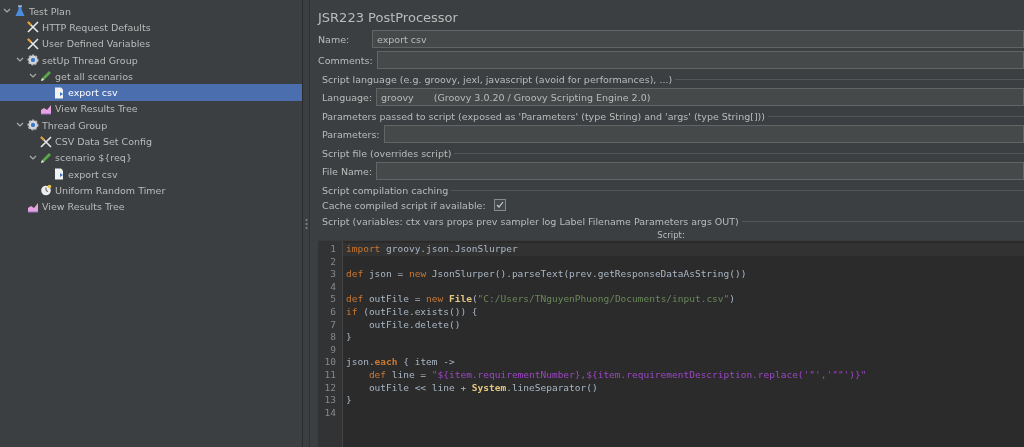 This screenshot has height=447, width=1024. I want to click on code-line: import groovy.json.JsonSlurper, so click(432, 248).